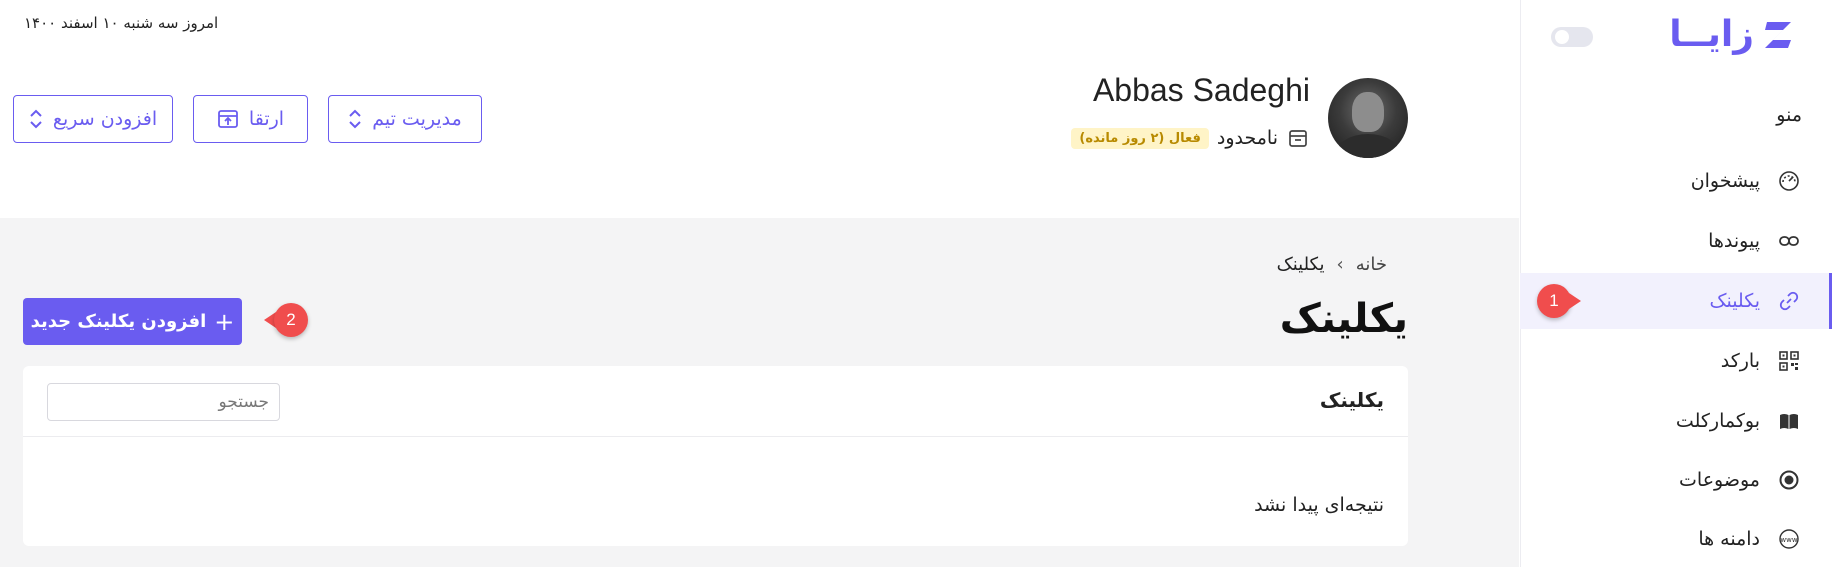 This screenshot has height=567, width=1832. I want to click on breadcrumb: خانه › یکلینک, so click(1332, 264).